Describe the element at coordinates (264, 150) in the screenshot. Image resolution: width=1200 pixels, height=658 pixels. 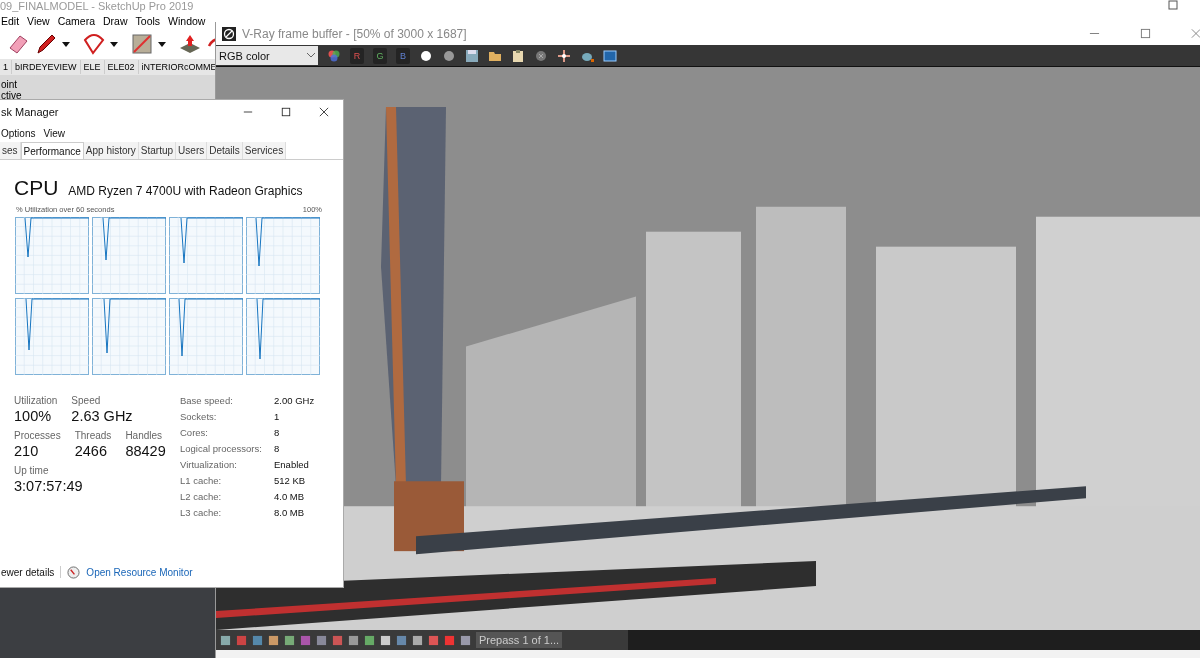
I see `tab: Services` at that location.